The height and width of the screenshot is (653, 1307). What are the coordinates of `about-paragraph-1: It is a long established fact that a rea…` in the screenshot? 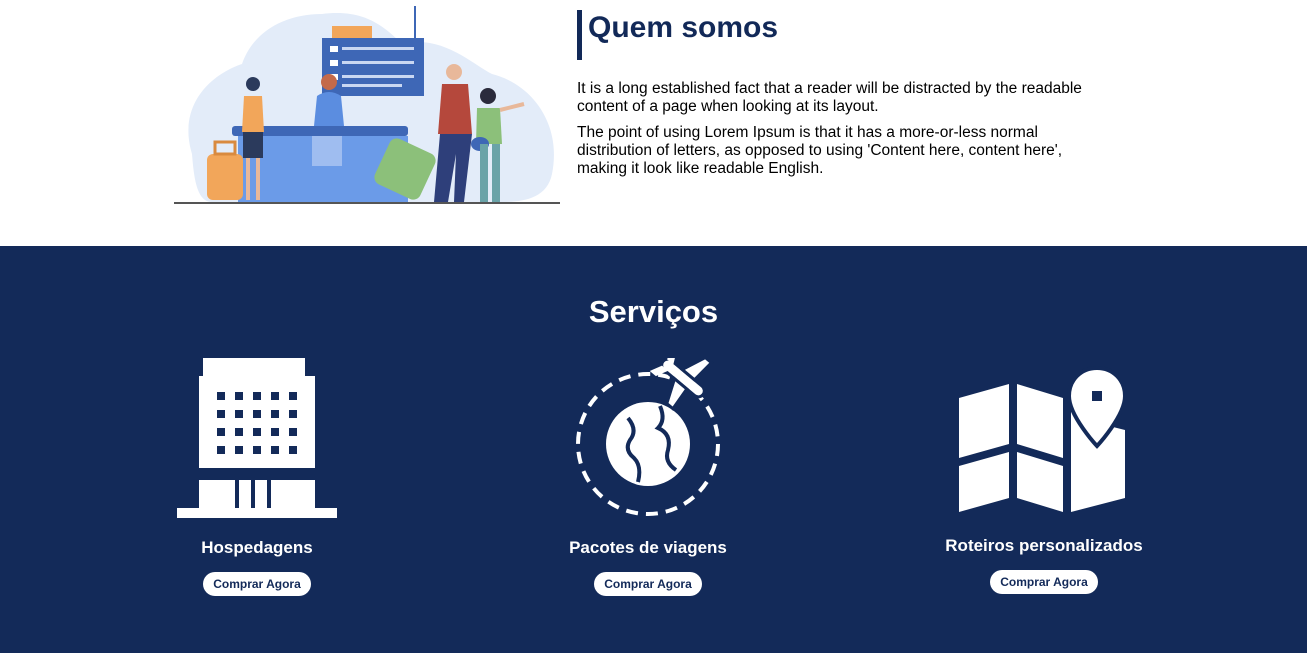 It's located at (829, 97).